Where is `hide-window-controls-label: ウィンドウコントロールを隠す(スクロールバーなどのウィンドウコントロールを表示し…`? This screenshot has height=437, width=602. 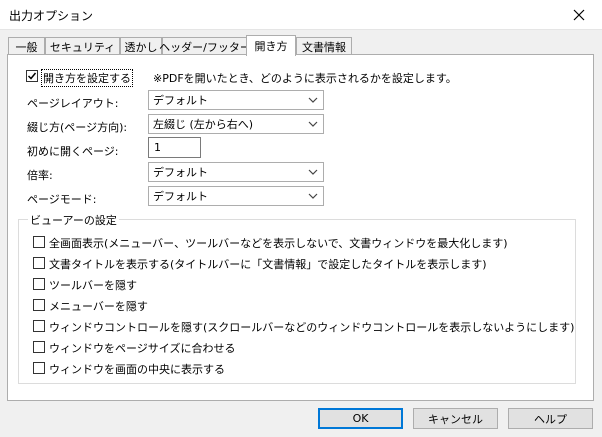 hide-window-controls-label: ウィンドウコントロールを隠す(スクロールバーなどのウィンドウコントロールを表示し… is located at coordinates (311, 327).